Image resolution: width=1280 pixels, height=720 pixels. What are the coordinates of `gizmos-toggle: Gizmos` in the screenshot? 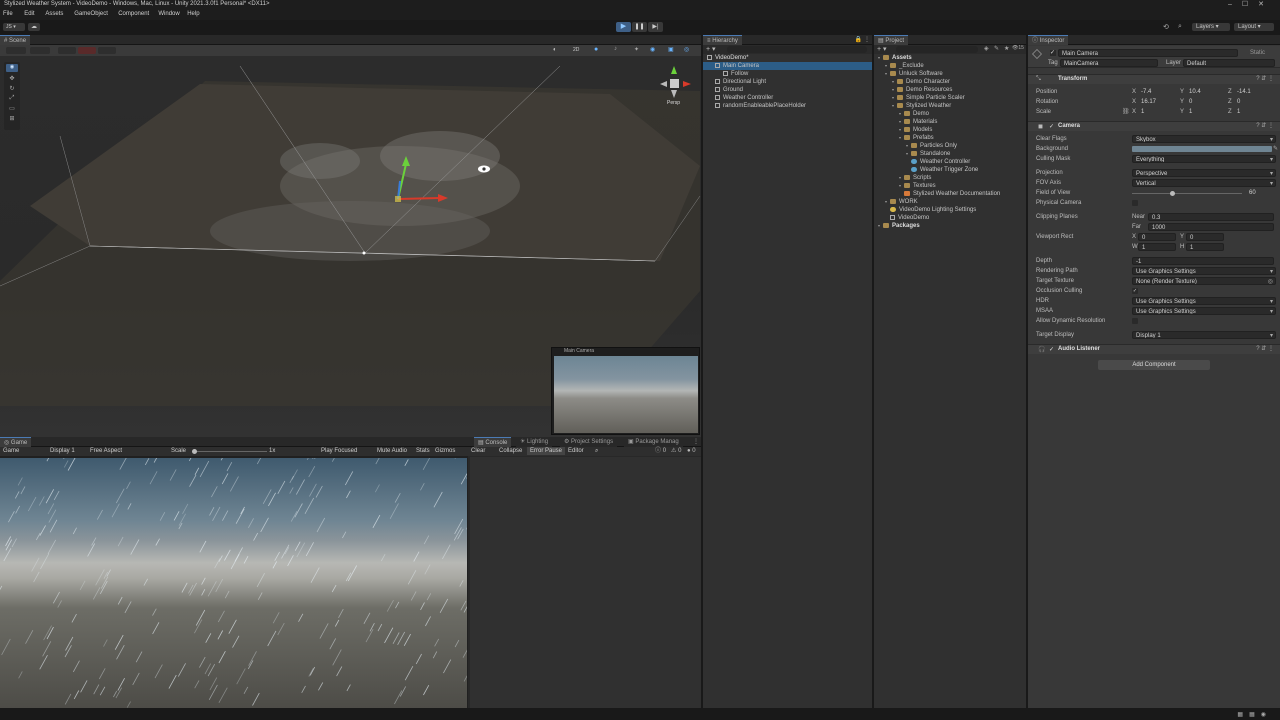 It's located at (445, 451).